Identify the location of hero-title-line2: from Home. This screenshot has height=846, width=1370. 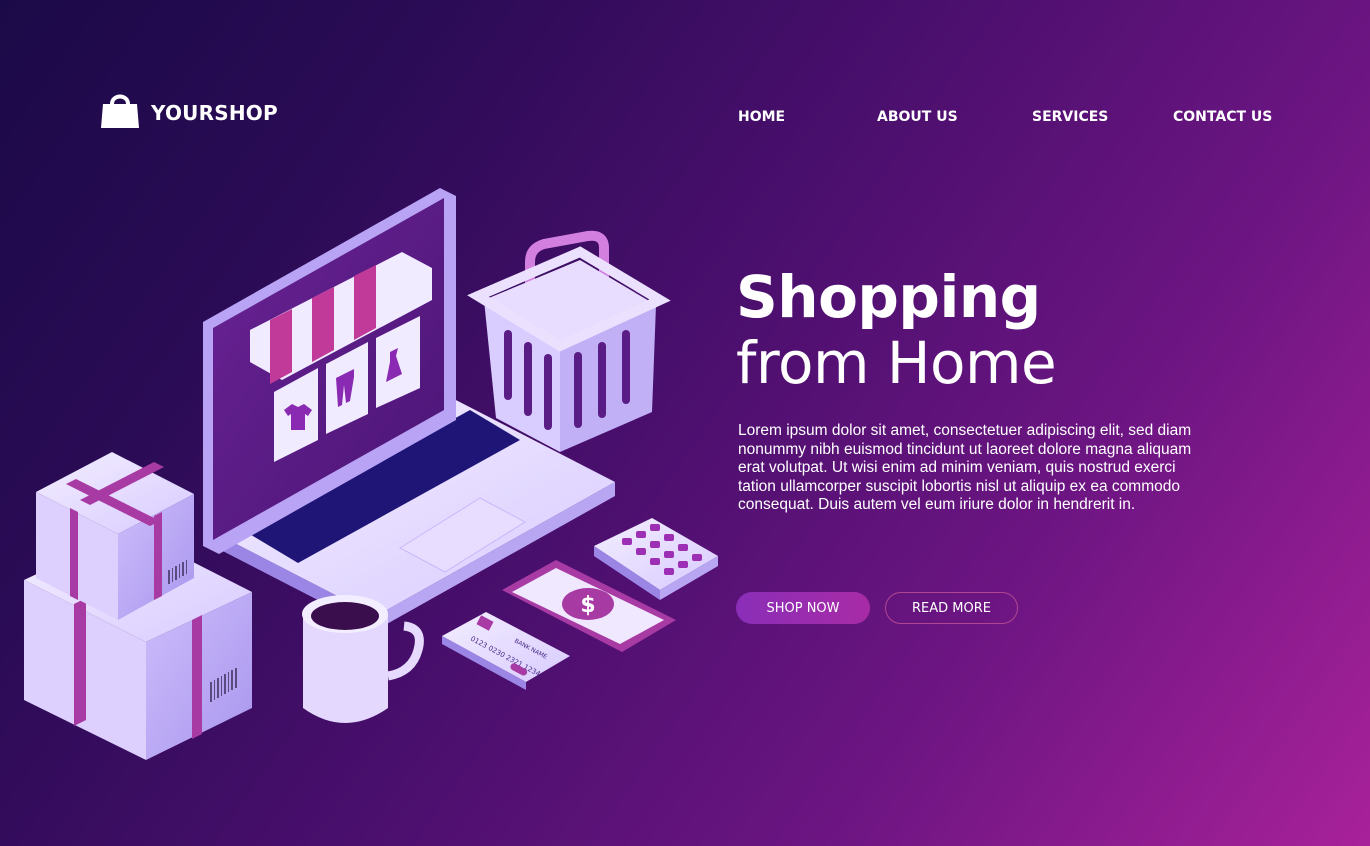
(896, 363).